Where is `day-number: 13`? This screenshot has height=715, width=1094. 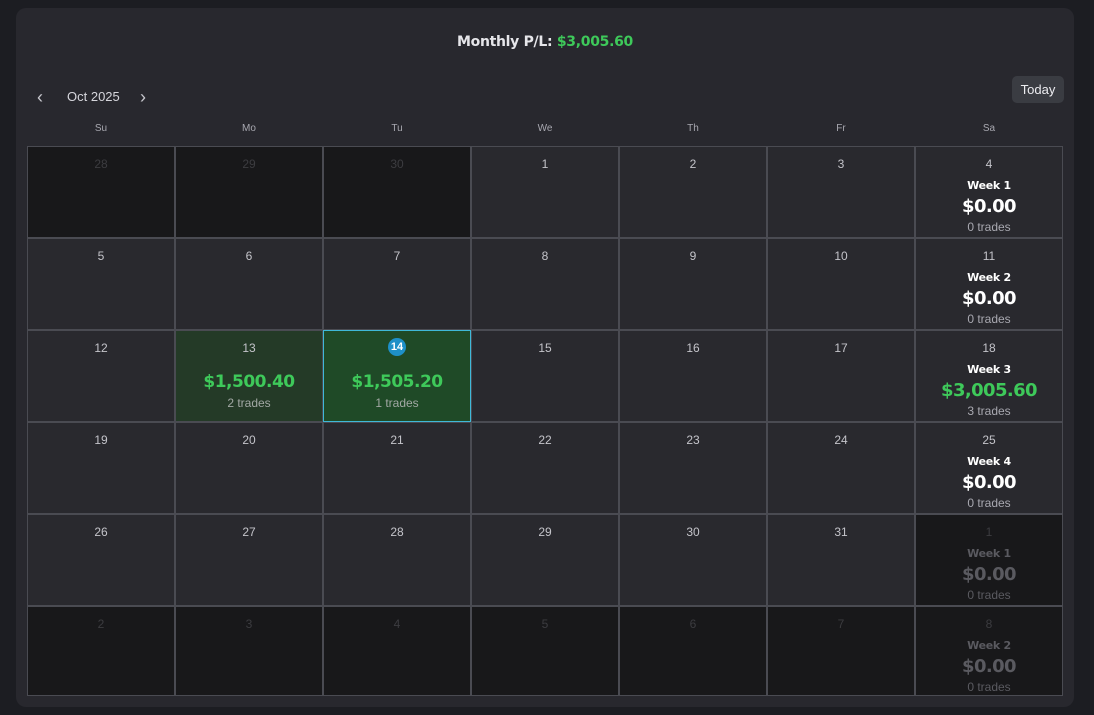 day-number: 13 is located at coordinates (249, 348).